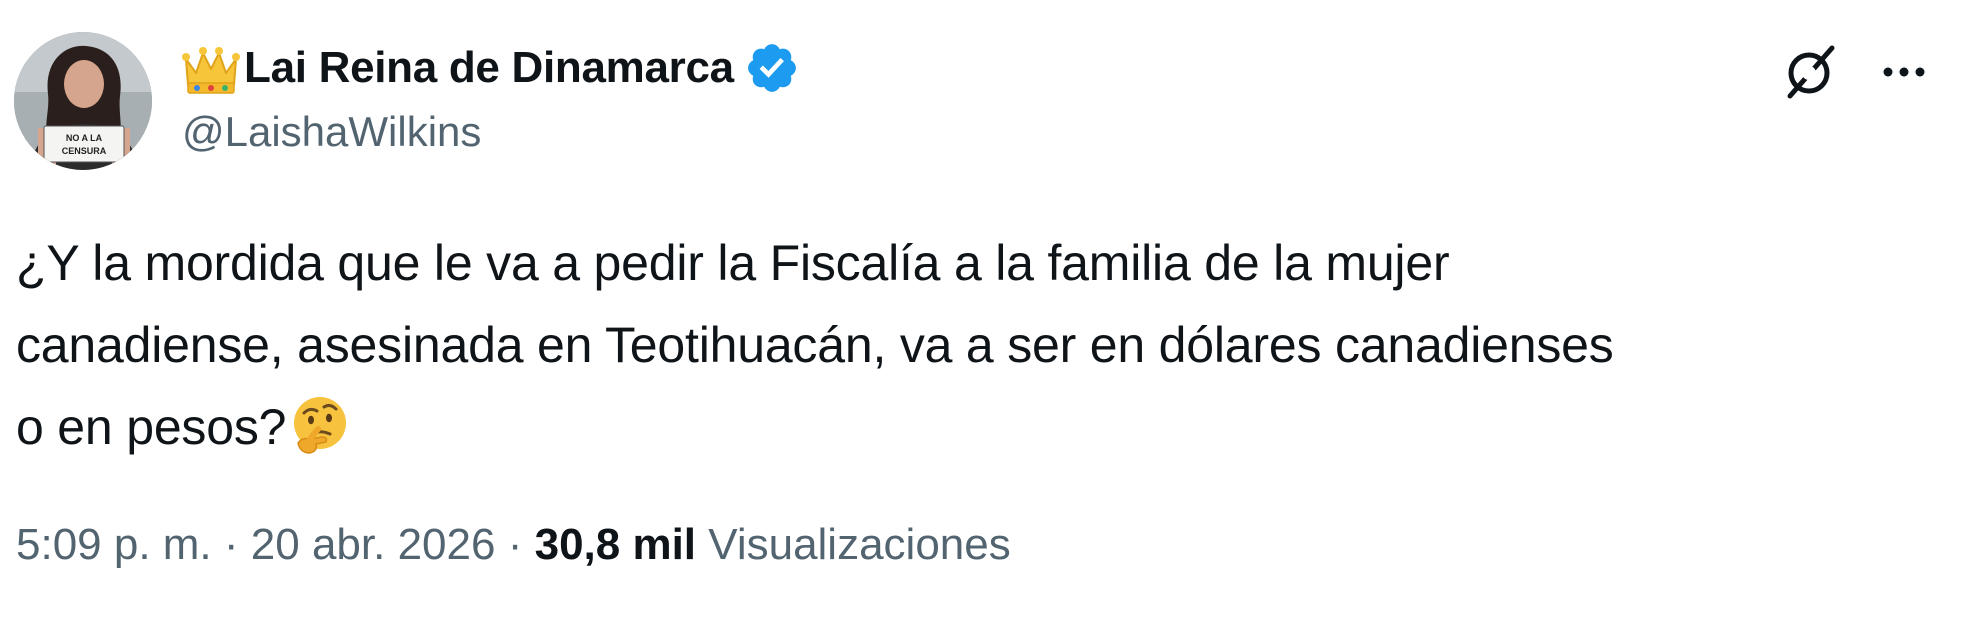 The height and width of the screenshot is (620, 1965). What do you see at coordinates (151, 427) in the screenshot?
I see `tweet-text-line: o en pesos?` at bounding box center [151, 427].